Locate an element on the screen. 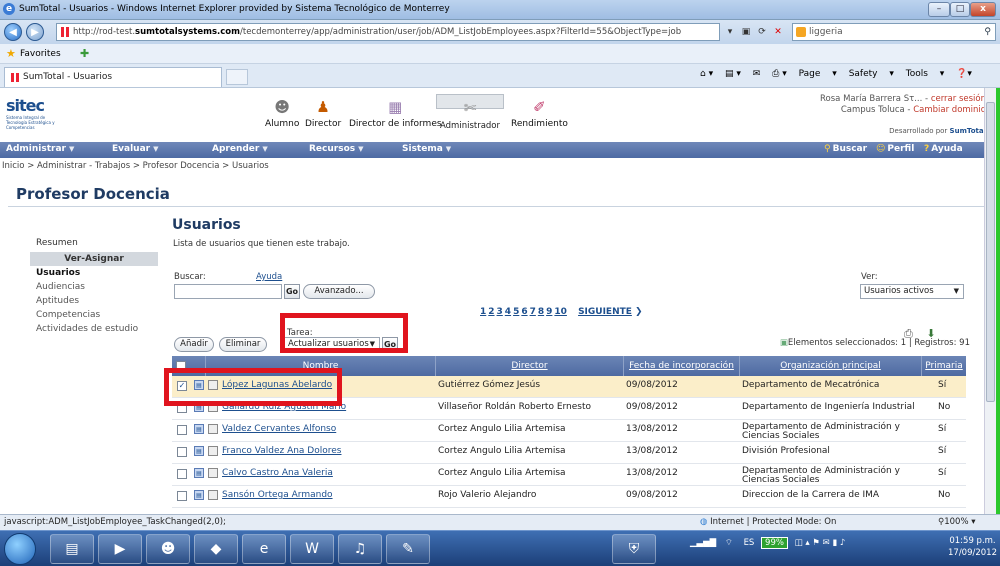  forward-icon: ▶ is located at coordinates (35, 32).